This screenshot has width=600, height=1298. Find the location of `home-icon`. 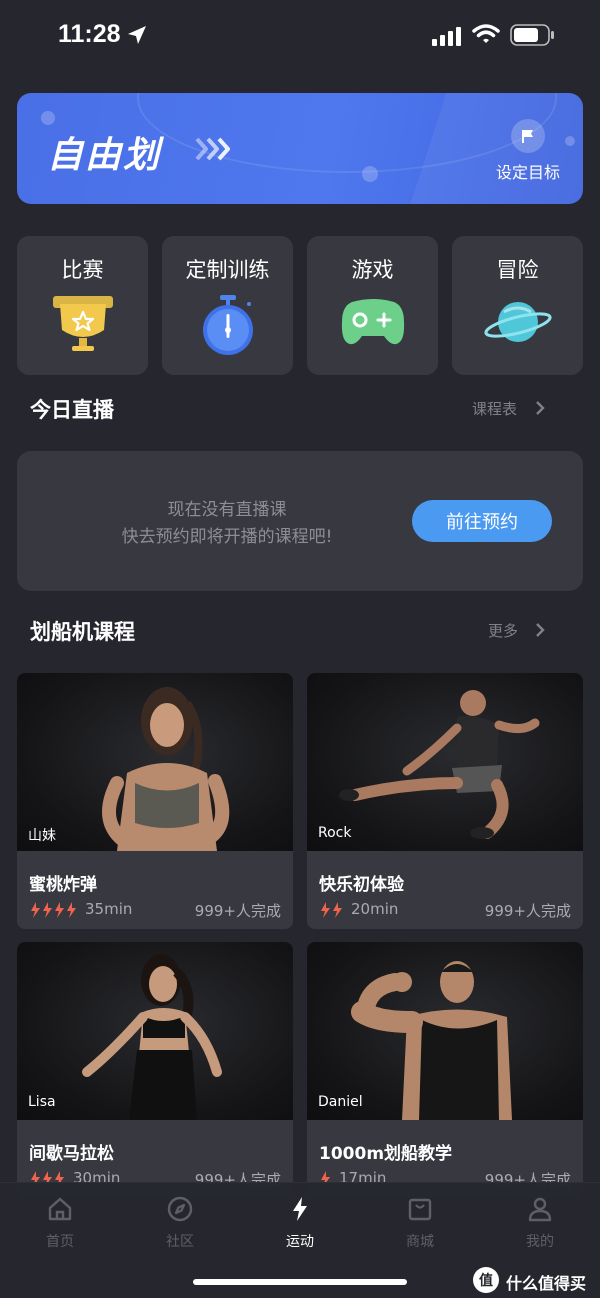

home-icon is located at coordinates (60, 1209).